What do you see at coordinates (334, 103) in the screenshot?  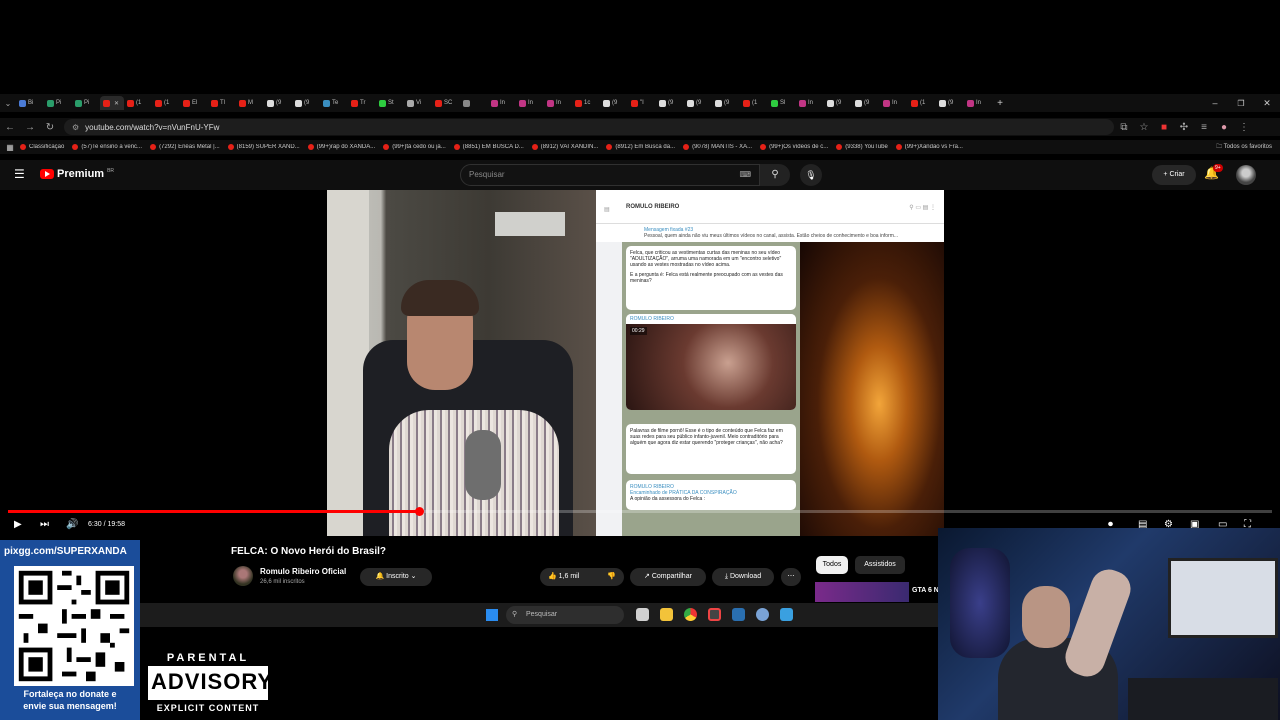 I see `browser-tab: Te` at bounding box center [334, 103].